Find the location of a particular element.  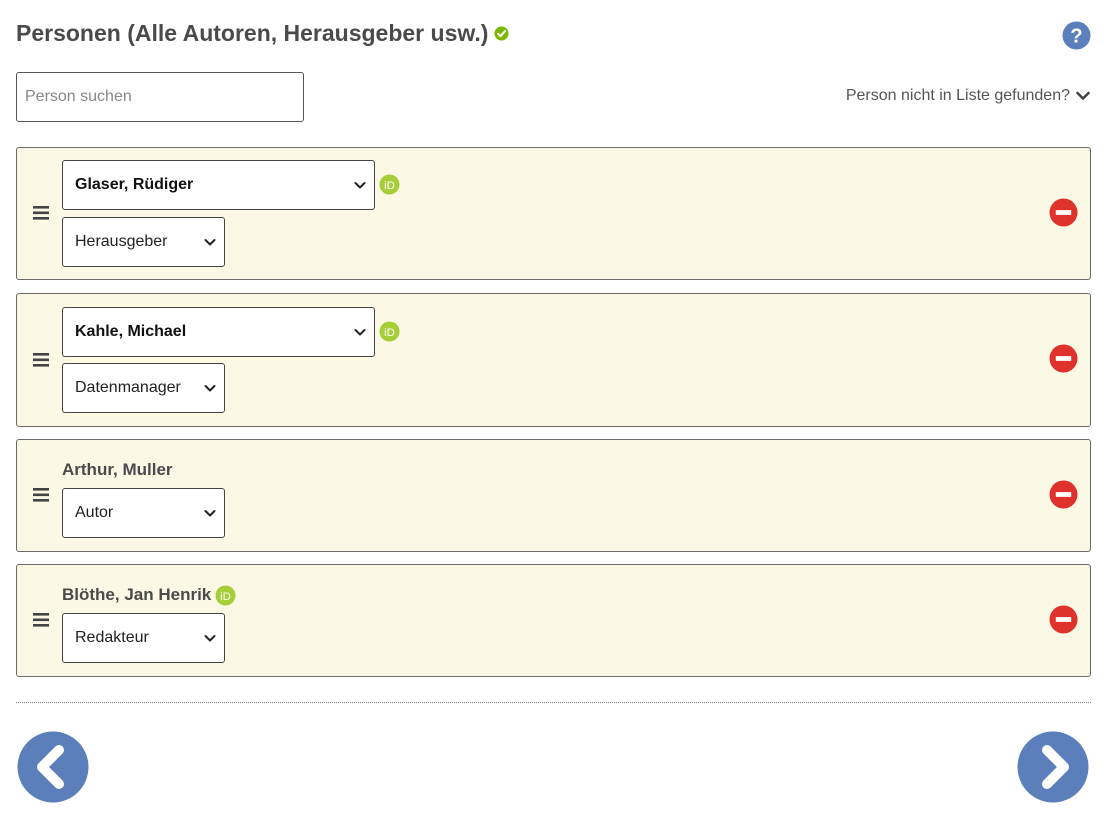

person-role-value: Datenmanager is located at coordinates (128, 387).